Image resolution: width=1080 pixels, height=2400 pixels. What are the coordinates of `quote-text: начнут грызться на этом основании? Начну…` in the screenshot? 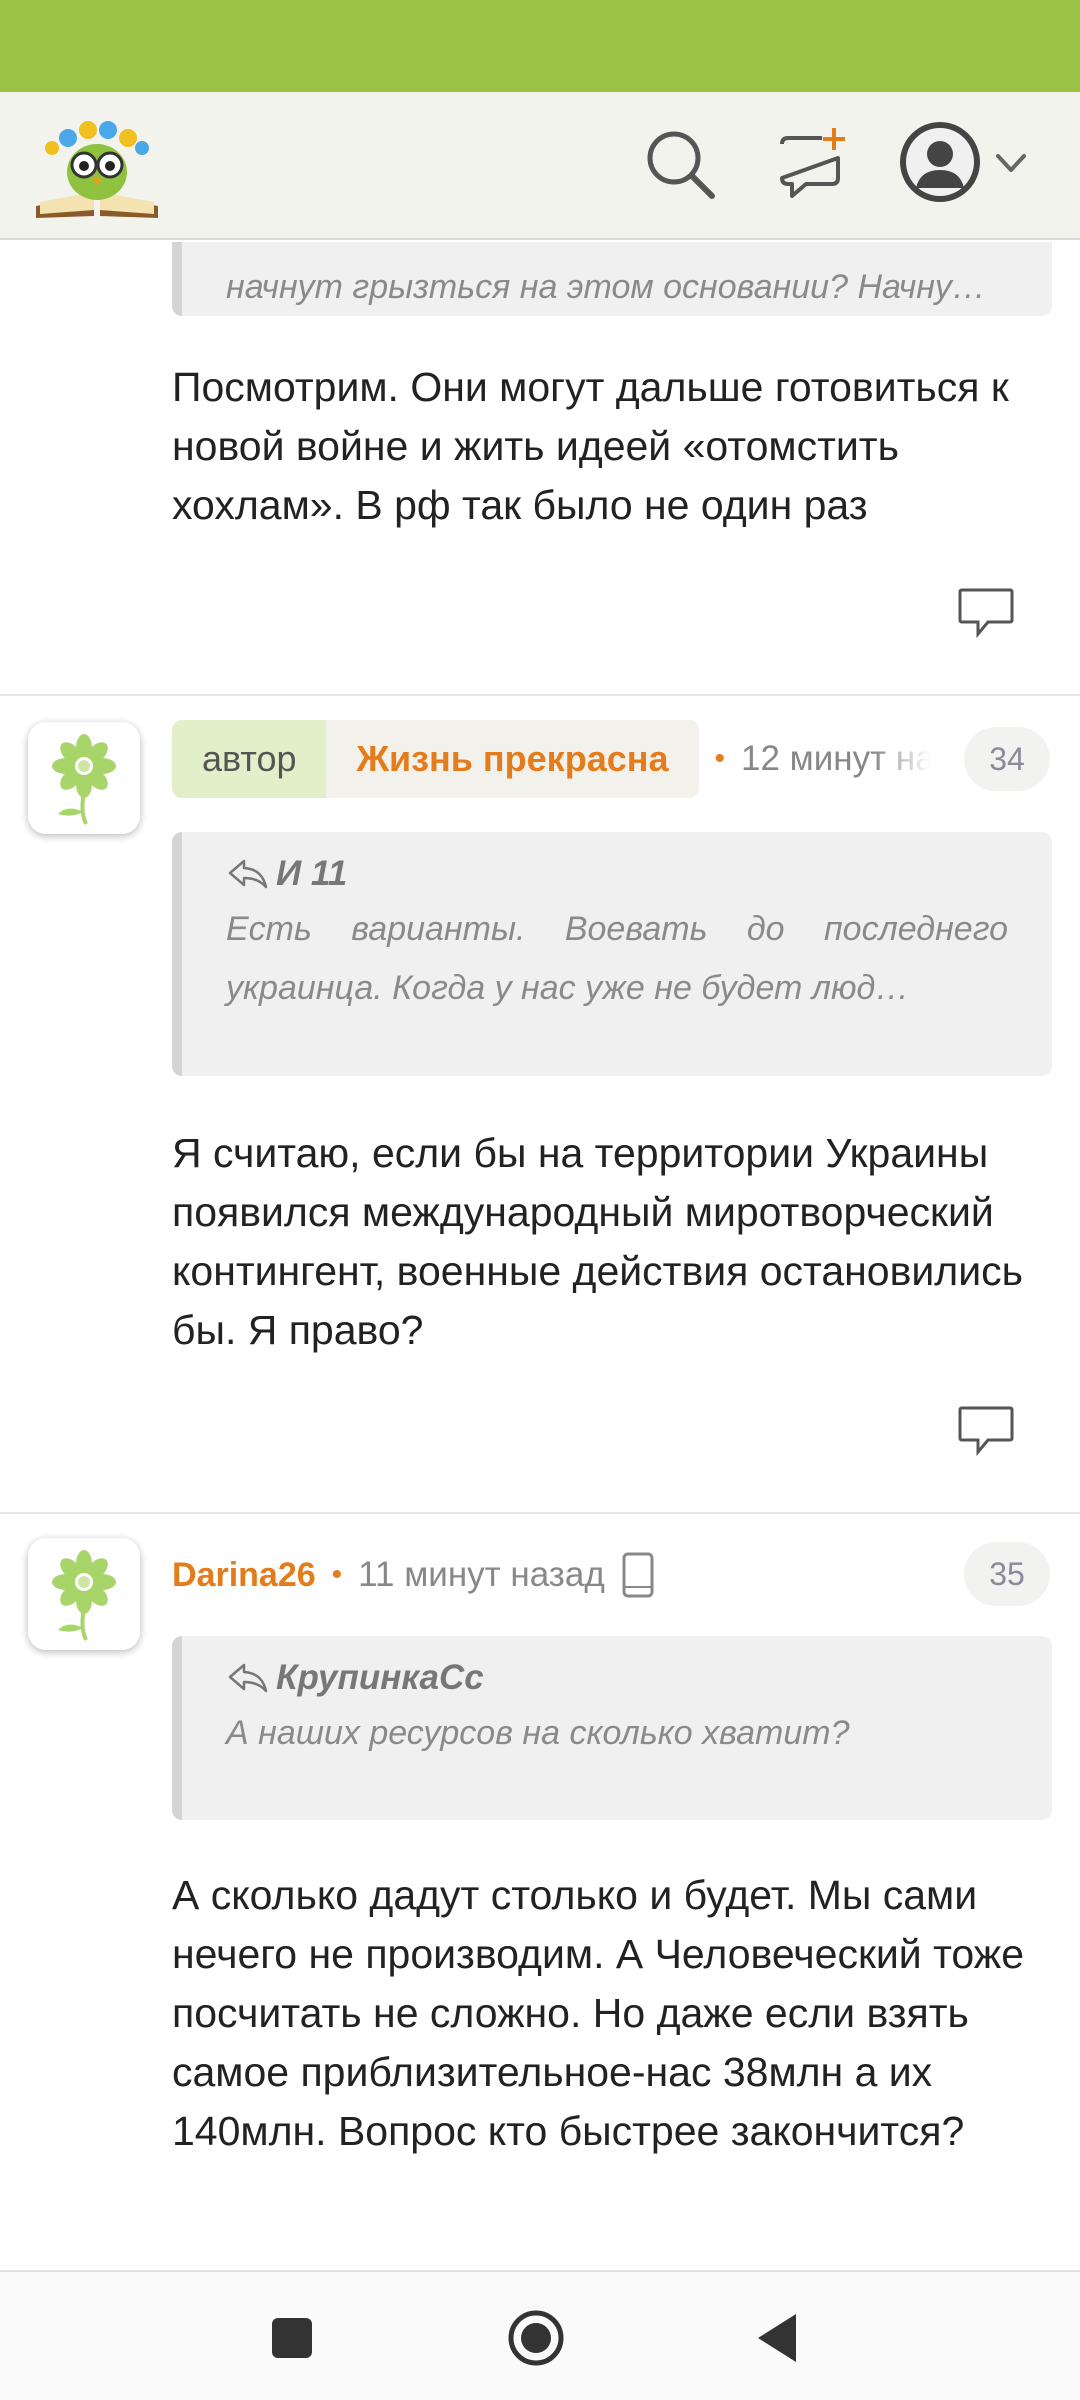 It's located at (606, 287).